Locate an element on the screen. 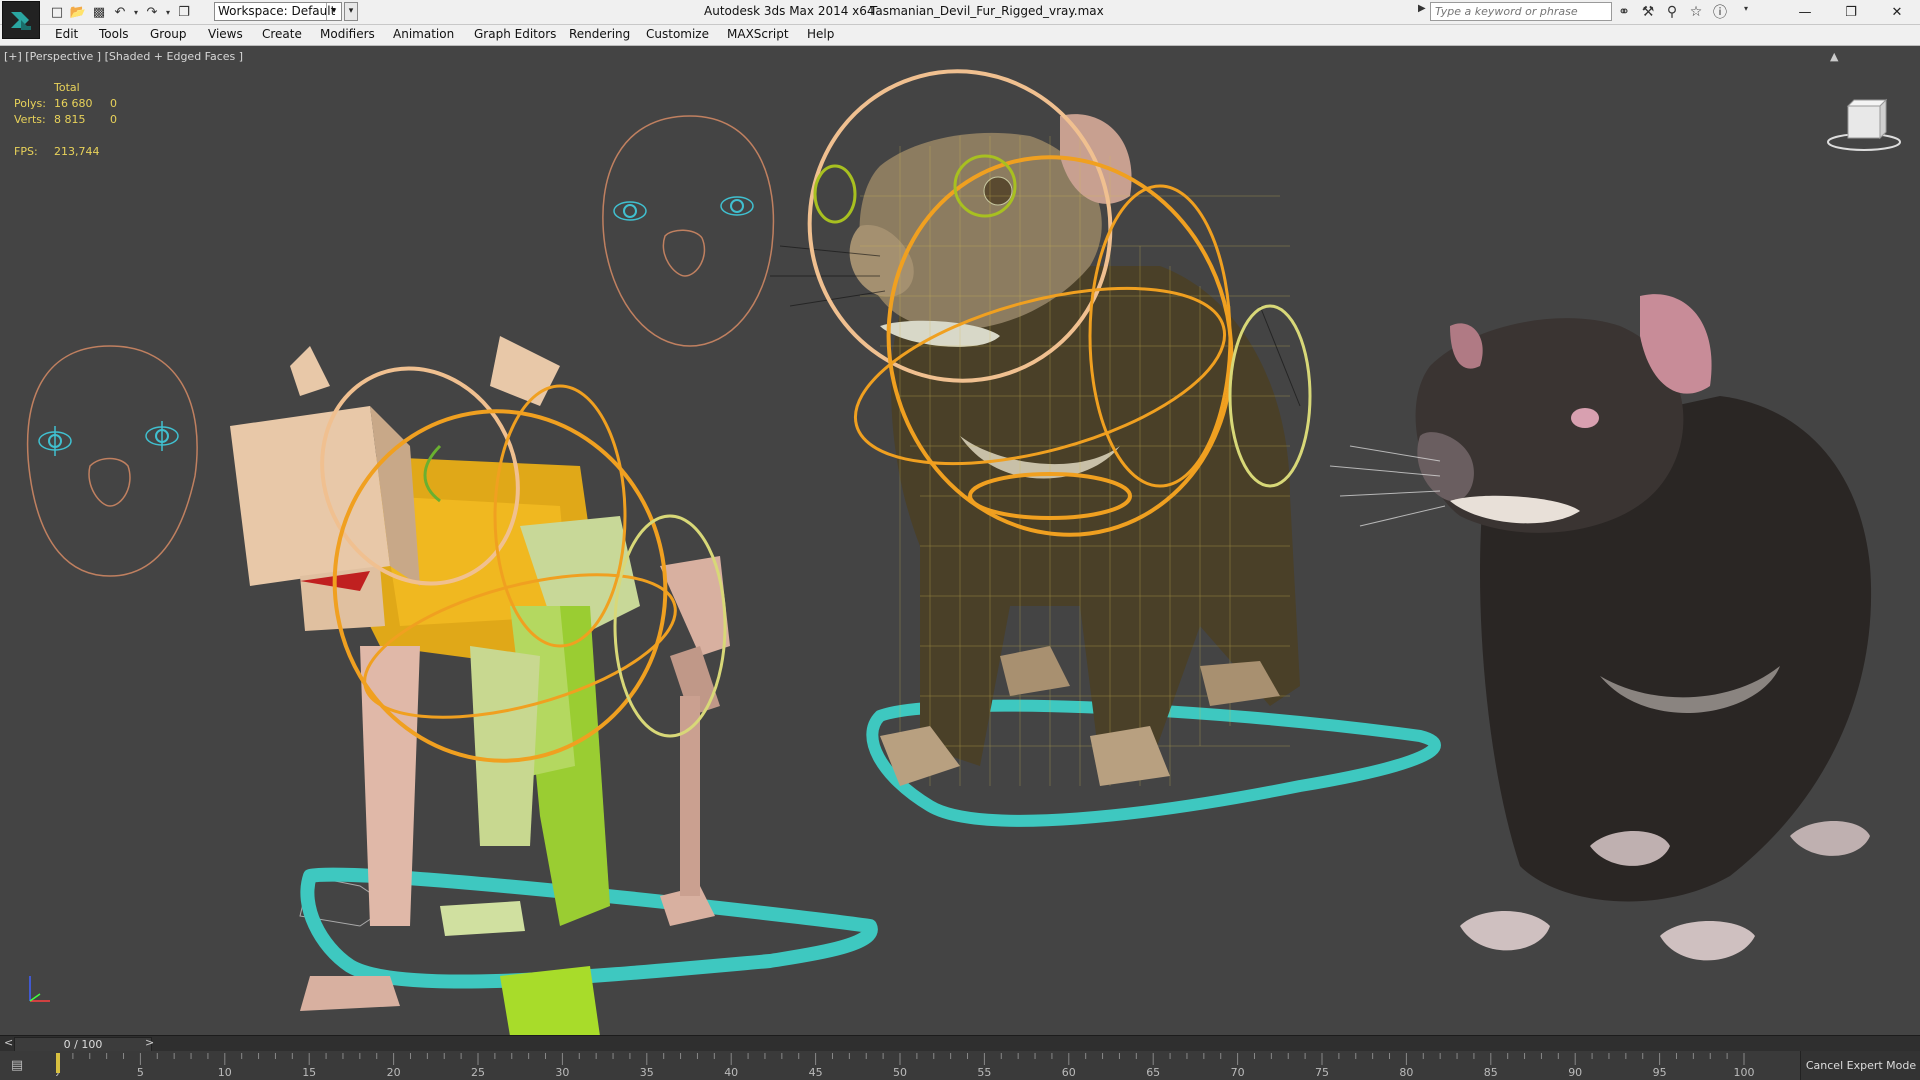 Image resolution: width=1920 pixels, height=1080 pixels. facial-rig-panel-top is located at coordinates (688, 231).